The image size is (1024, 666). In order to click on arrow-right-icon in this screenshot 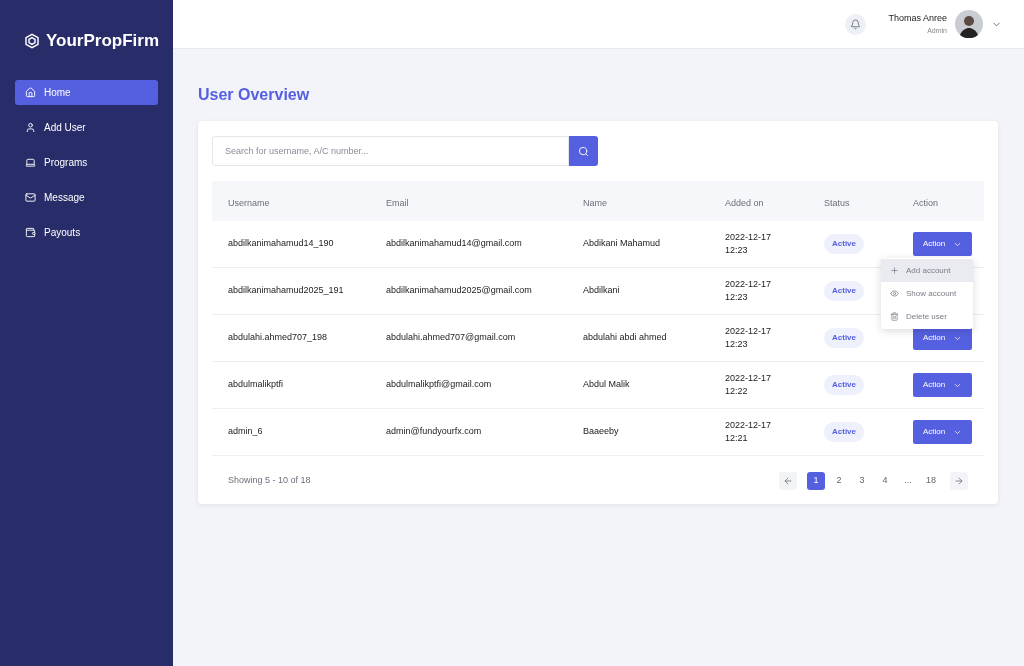, I will do `click(959, 481)`.